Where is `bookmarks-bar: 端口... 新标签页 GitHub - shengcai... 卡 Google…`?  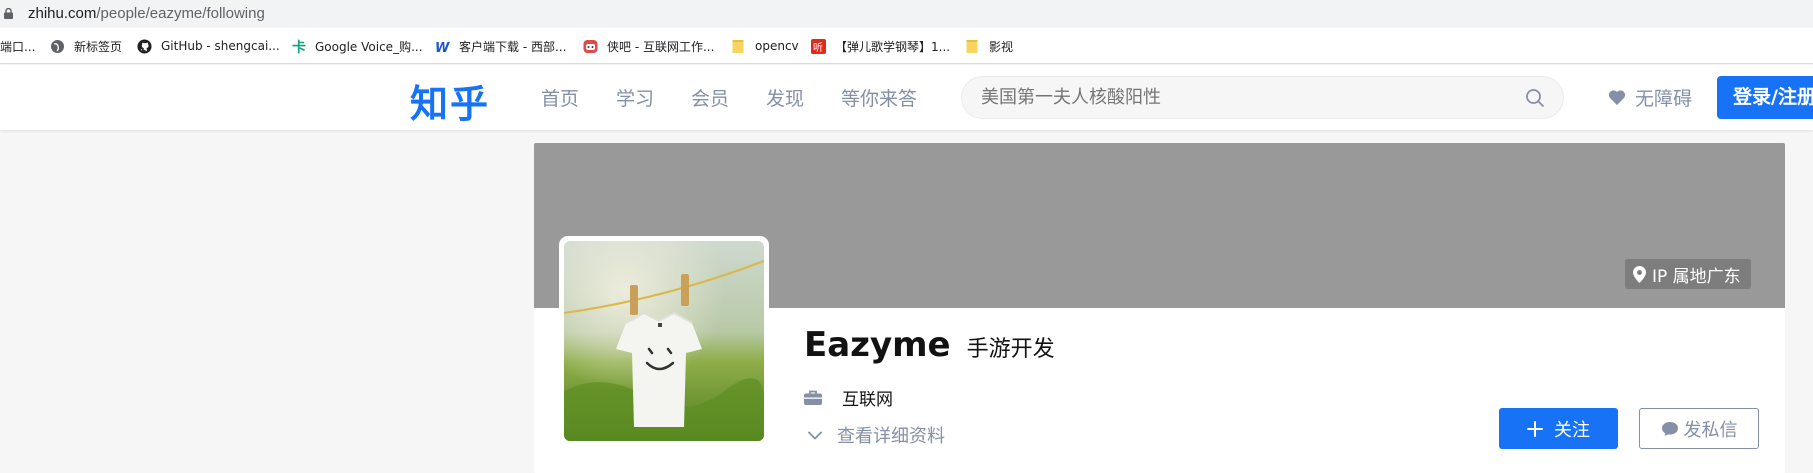 bookmarks-bar: 端口... 新标签页 GitHub - shengcai... 卡 Google… is located at coordinates (906, 46).